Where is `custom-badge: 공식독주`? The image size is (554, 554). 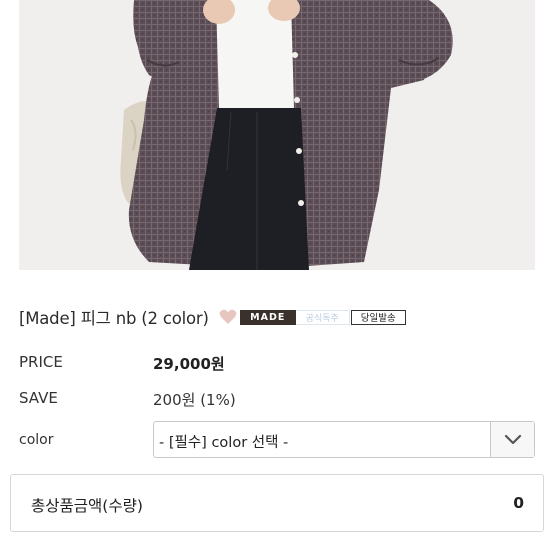 custom-badge: 공식독주 is located at coordinates (322, 317).